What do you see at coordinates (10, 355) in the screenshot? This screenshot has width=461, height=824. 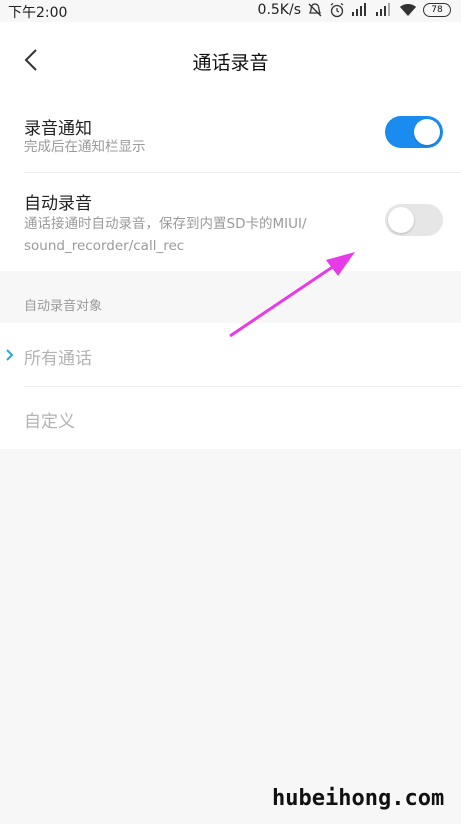 I see `chevron-right-icon` at bounding box center [10, 355].